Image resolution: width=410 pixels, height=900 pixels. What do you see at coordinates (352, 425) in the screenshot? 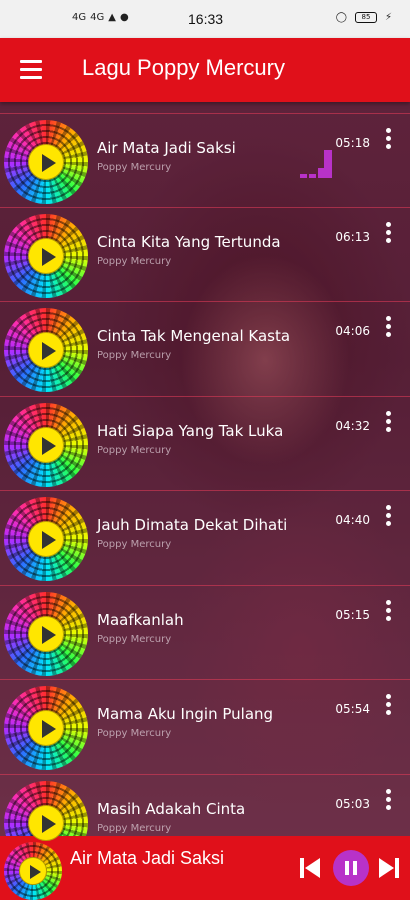
I see `song-duration: 04:32` at bounding box center [352, 425].